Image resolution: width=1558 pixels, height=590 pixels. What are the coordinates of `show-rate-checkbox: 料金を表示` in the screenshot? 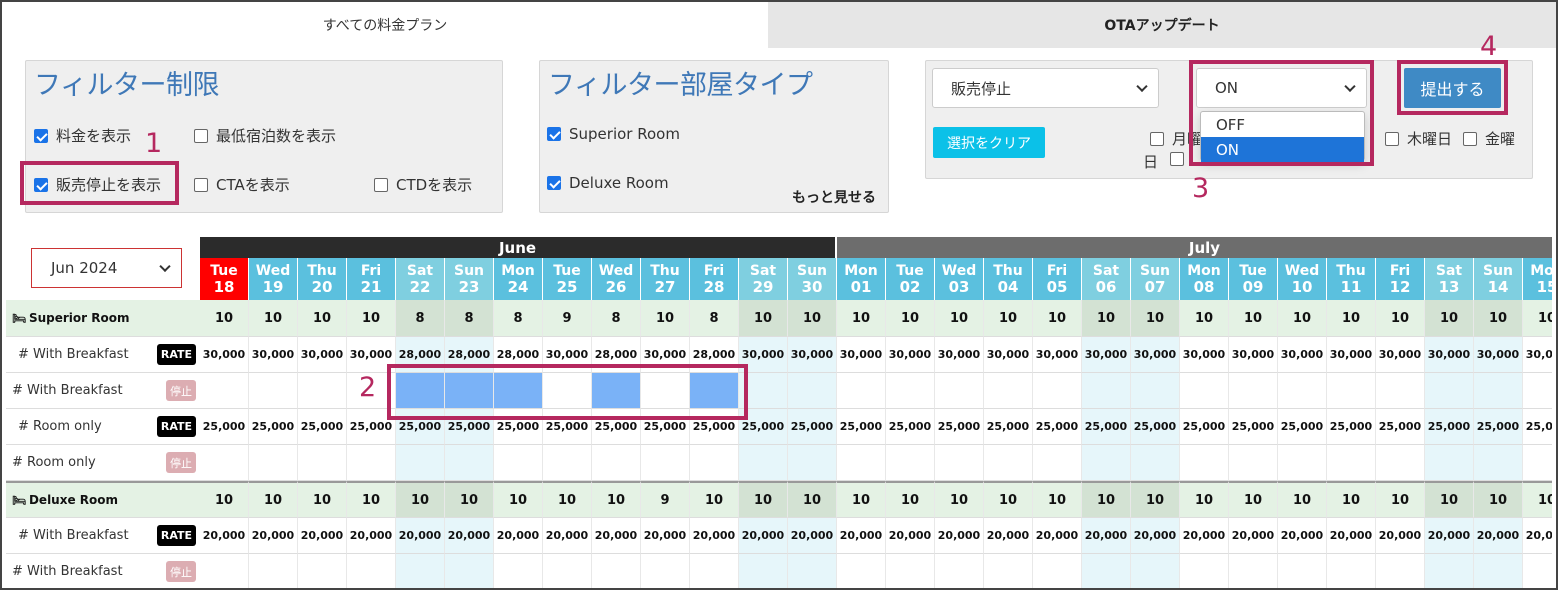 It's located at (82, 135).